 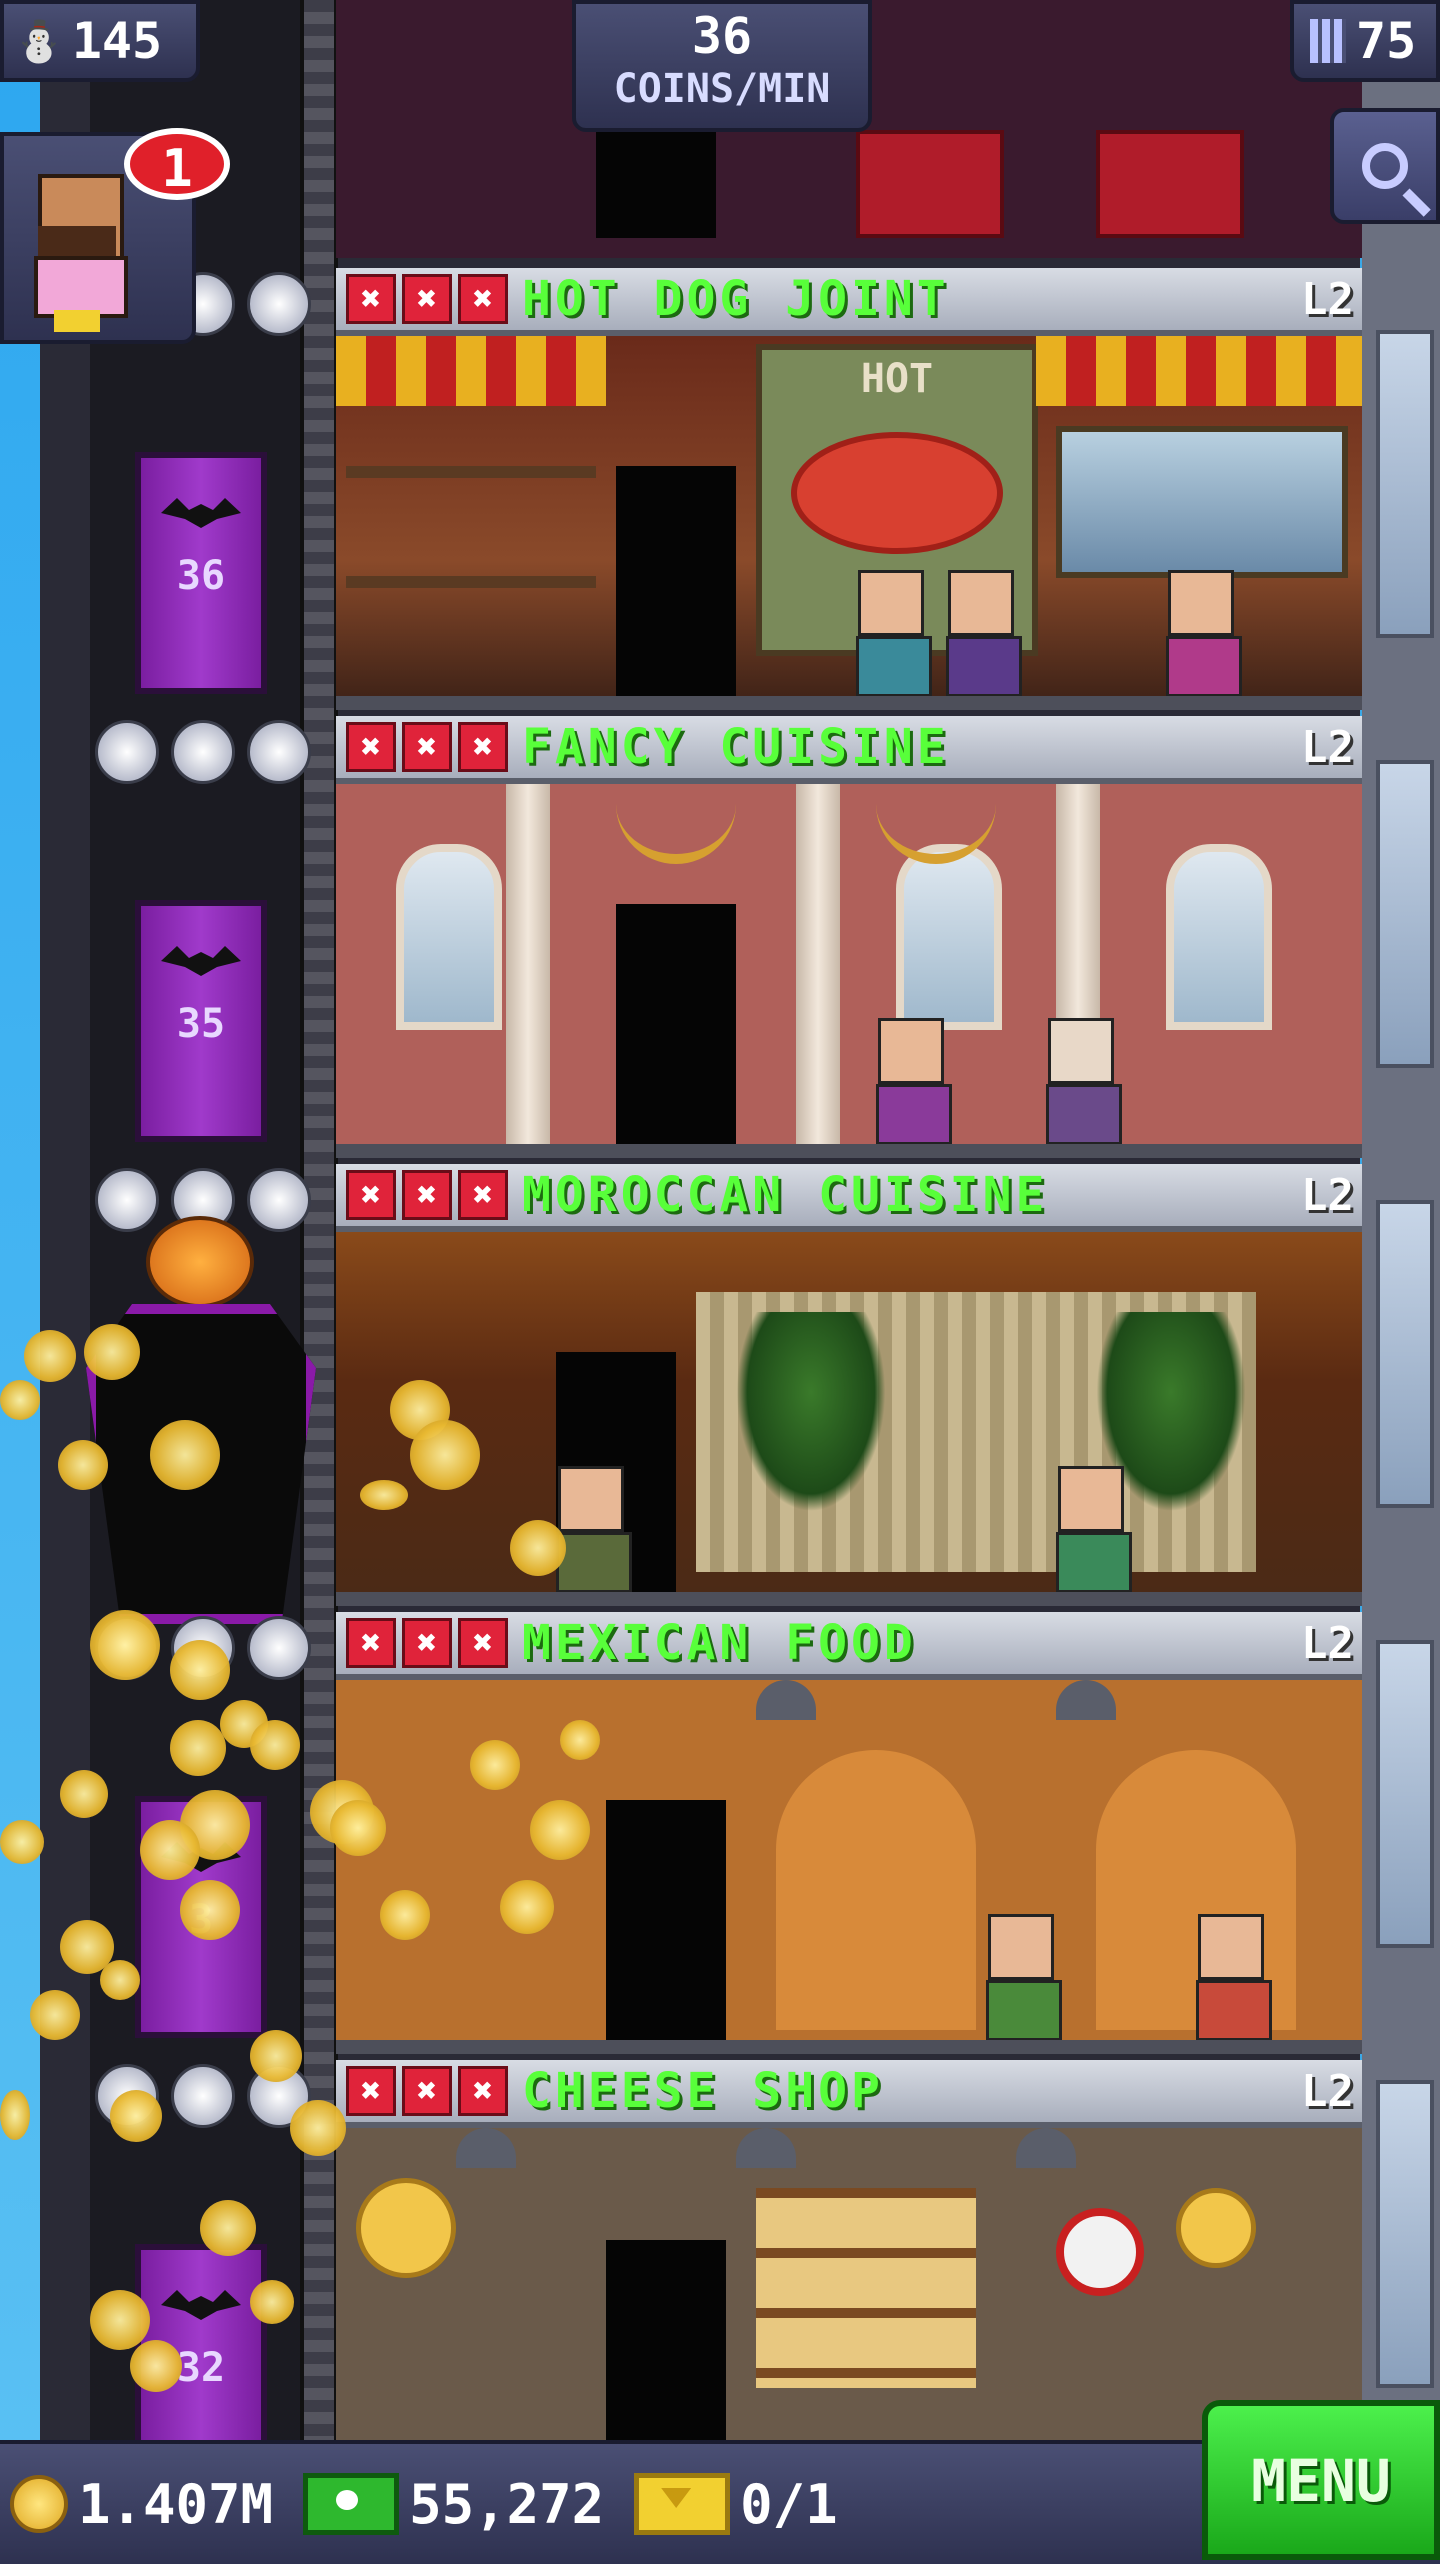 I want to click on shelf, so click(x=471, y=582).